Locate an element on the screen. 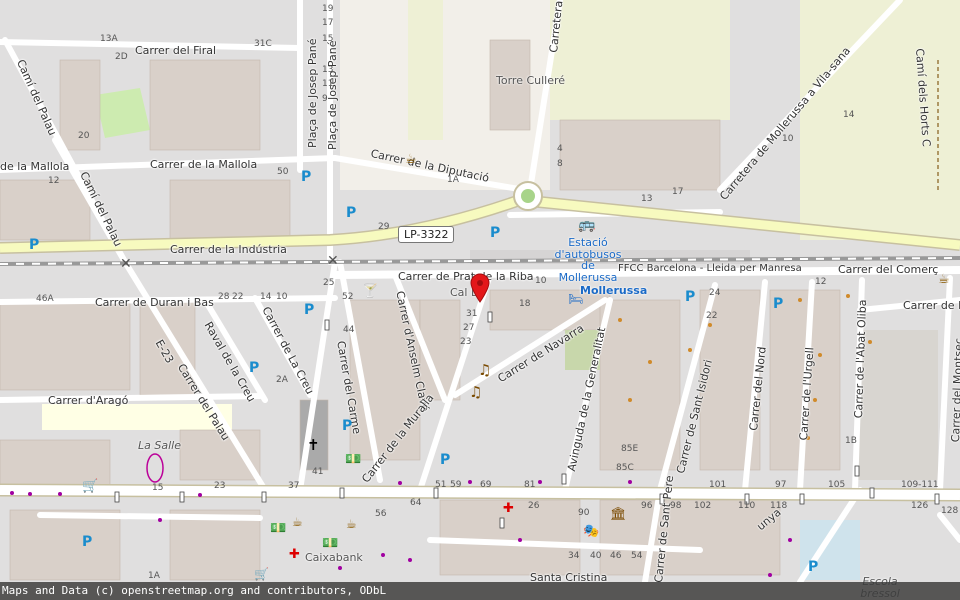  house-number: 34 is located at coordinates (574, 556).